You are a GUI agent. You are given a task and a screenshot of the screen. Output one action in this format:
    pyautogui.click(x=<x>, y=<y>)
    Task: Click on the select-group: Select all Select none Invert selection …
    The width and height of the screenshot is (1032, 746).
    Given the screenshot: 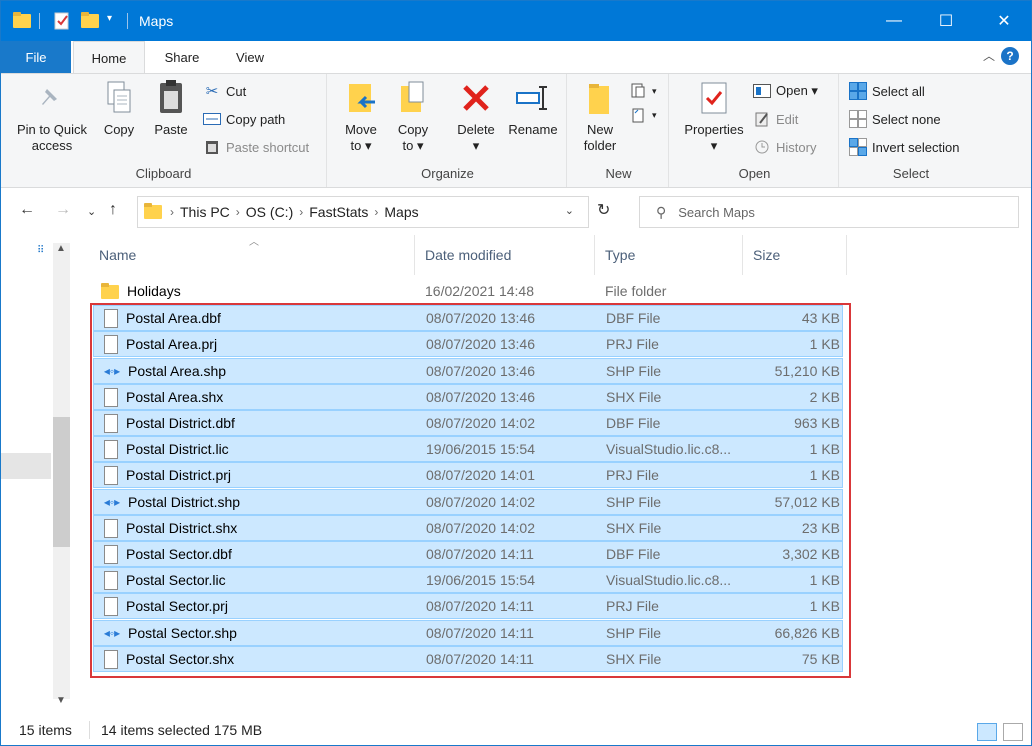 What is the action you would take?
    pyautogui.click(x=911, y=130)
    